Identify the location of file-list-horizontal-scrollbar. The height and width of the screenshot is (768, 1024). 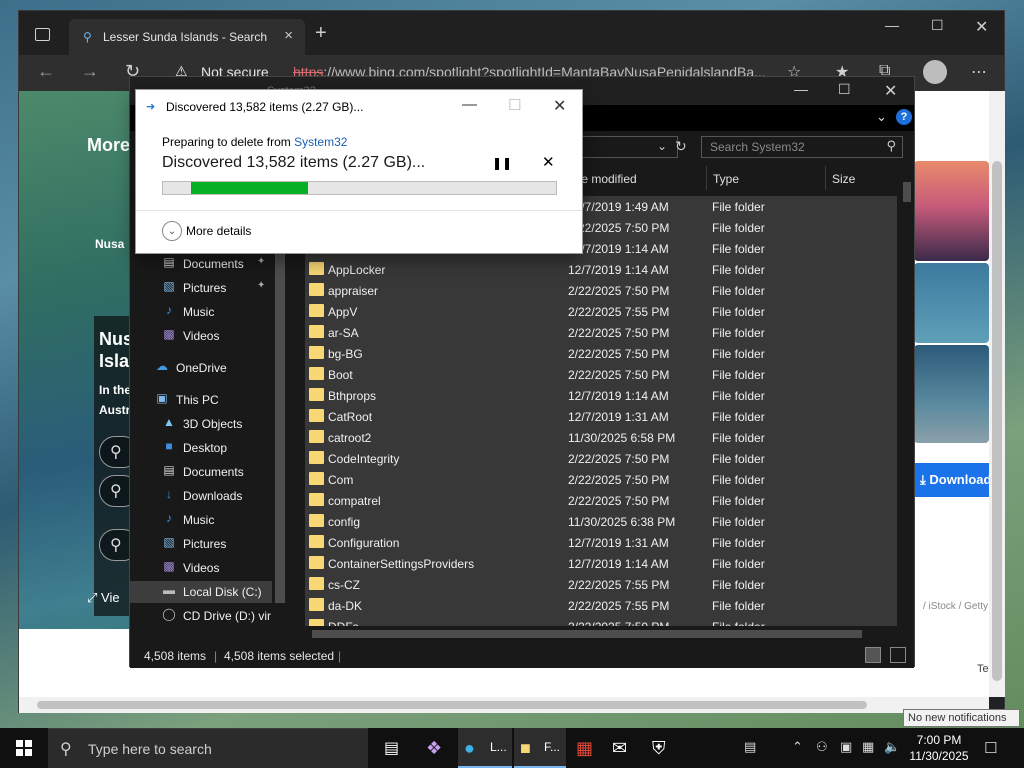
(594, 634).